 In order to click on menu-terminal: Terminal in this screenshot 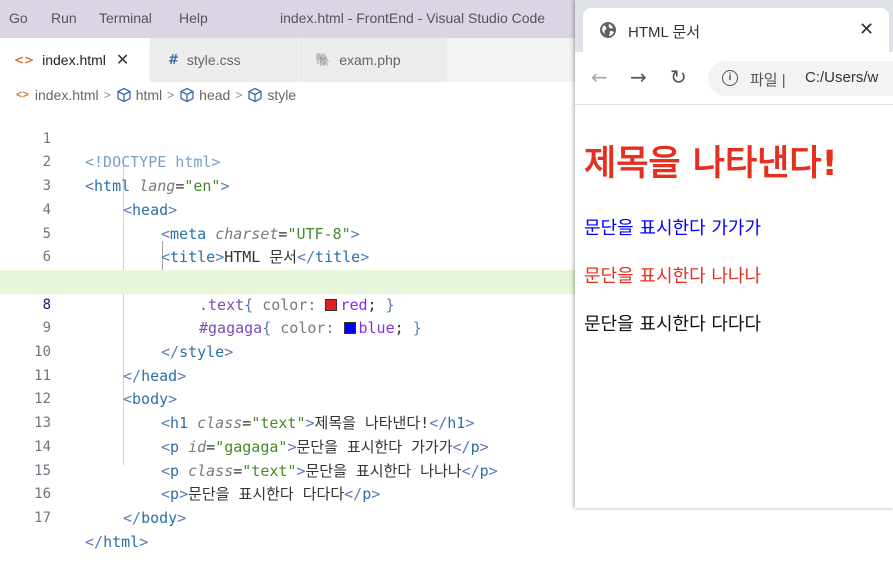, I will do `click(125, 18)`.